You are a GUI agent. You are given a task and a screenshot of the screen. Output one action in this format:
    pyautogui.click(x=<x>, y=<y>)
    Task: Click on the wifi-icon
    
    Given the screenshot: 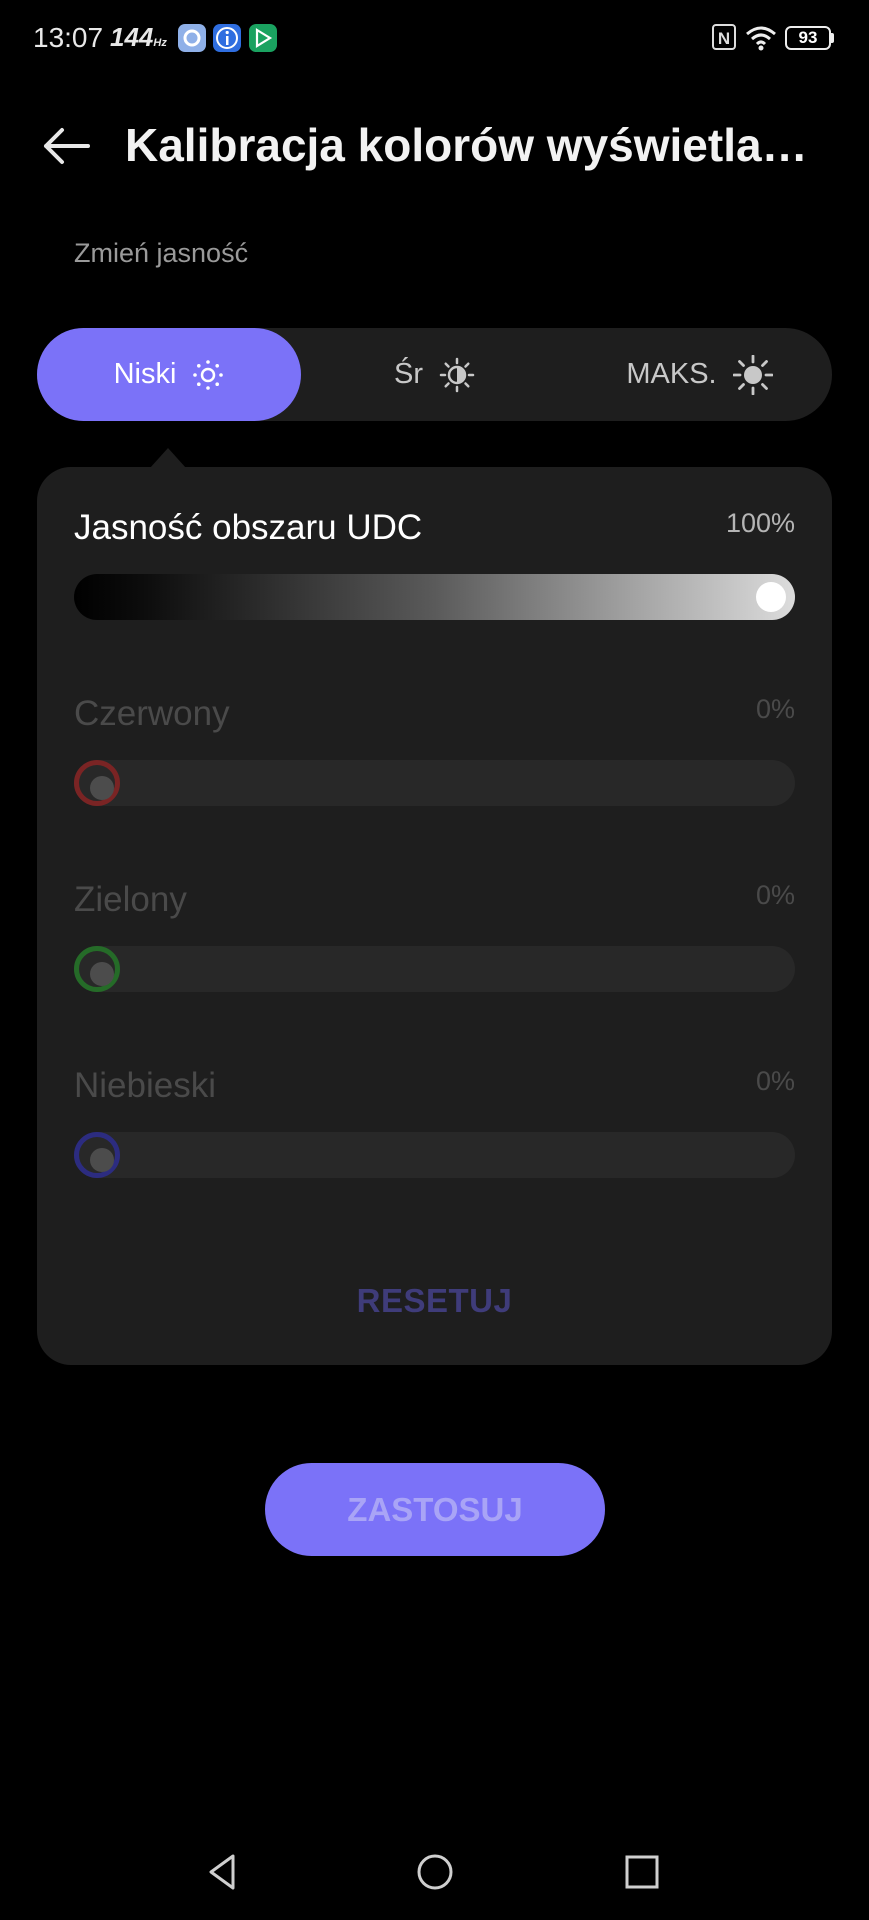 What is the action you would take?
    pyautogui.click(x=761, y=40)
    